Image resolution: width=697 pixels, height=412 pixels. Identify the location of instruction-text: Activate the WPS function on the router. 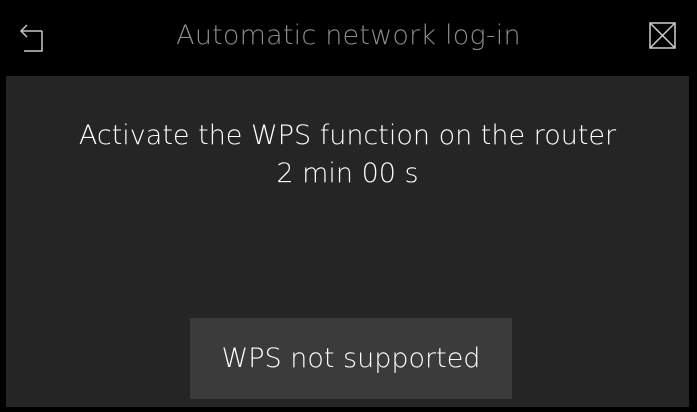
(347, 135).